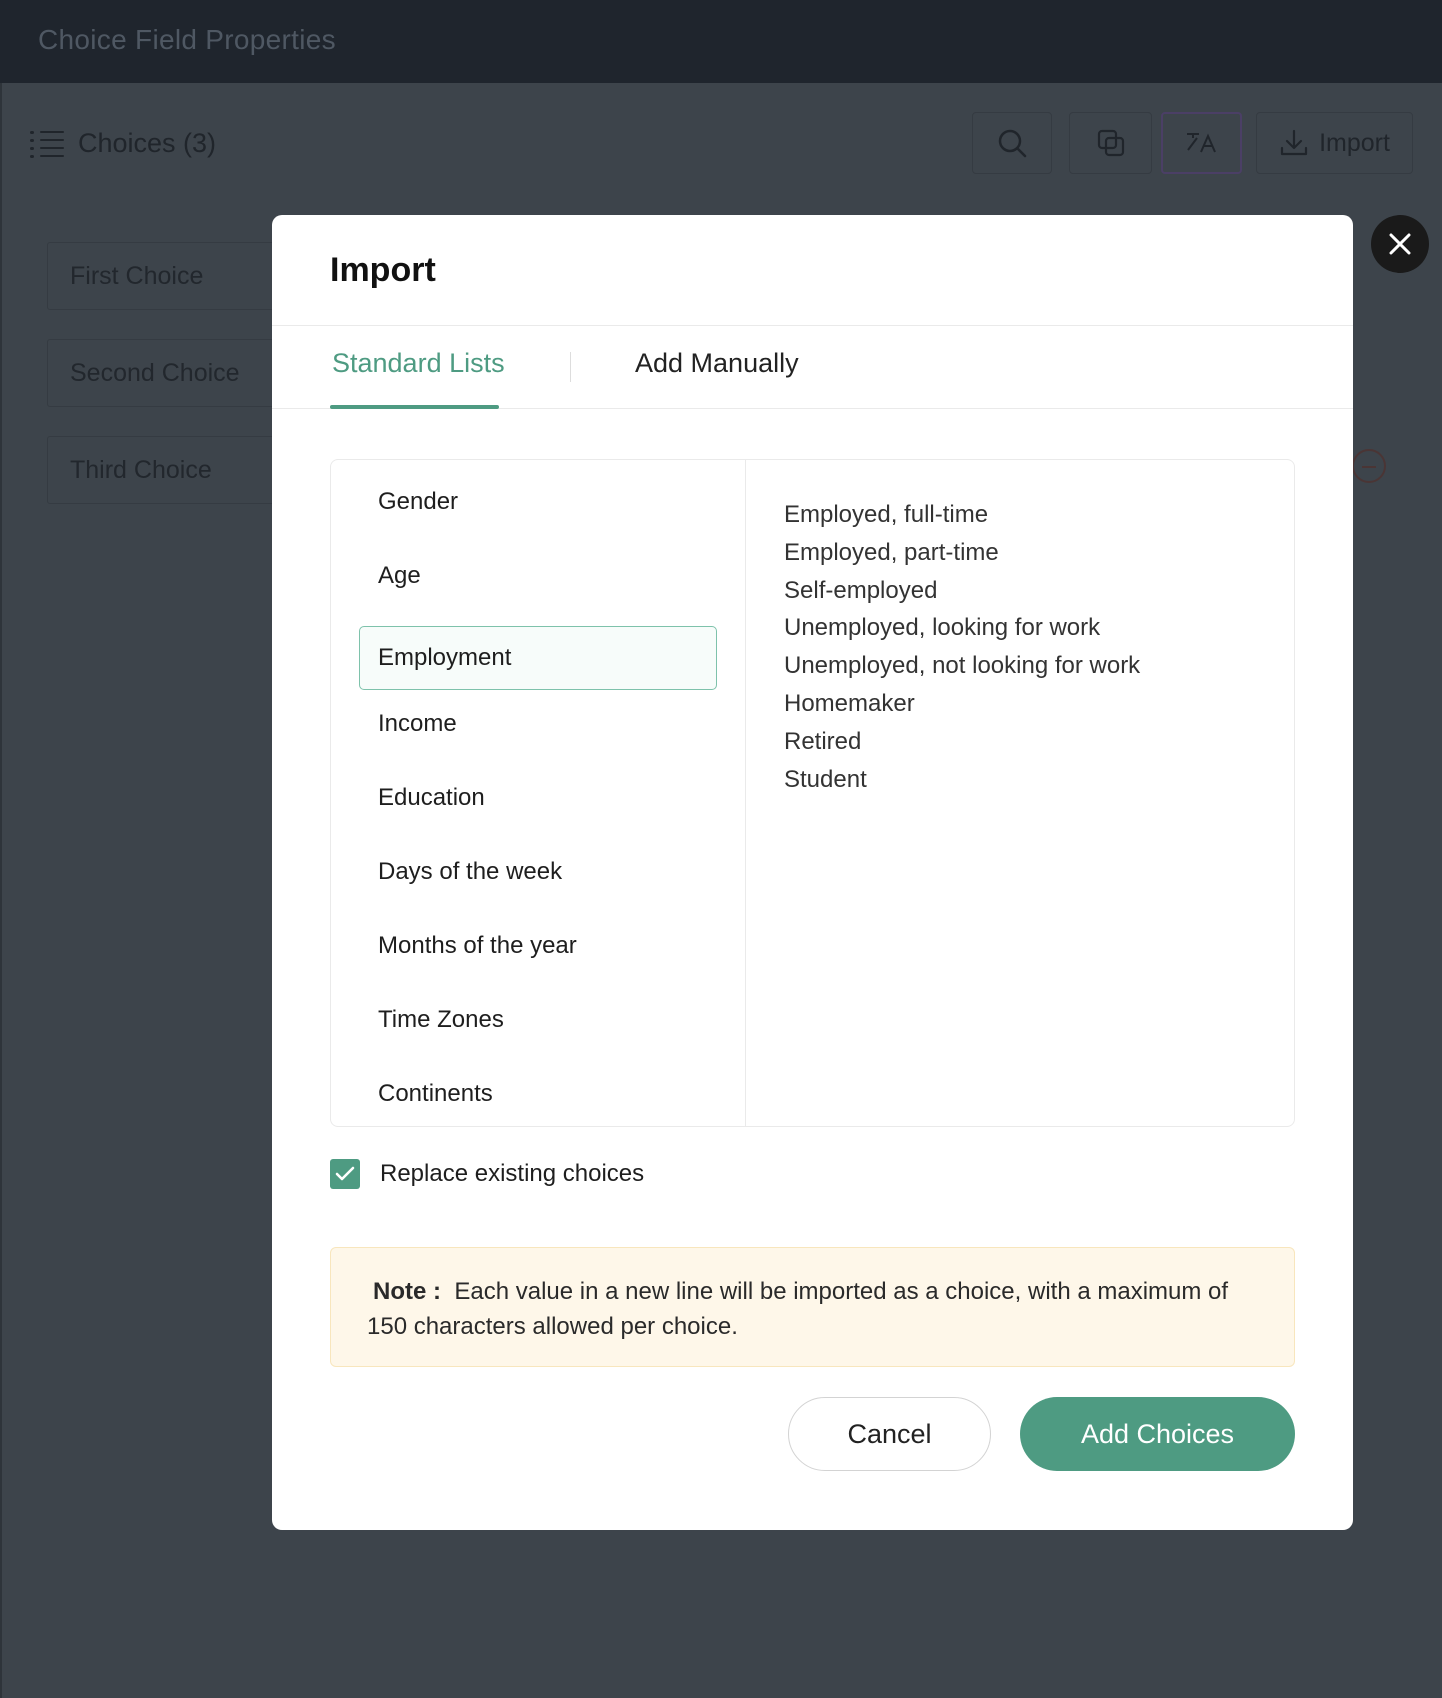 This screenshot has height=1698, width=1442. Describe the element at coordinates (407, 1291) in the screenshot. I see `note-label: Note :` at that location.